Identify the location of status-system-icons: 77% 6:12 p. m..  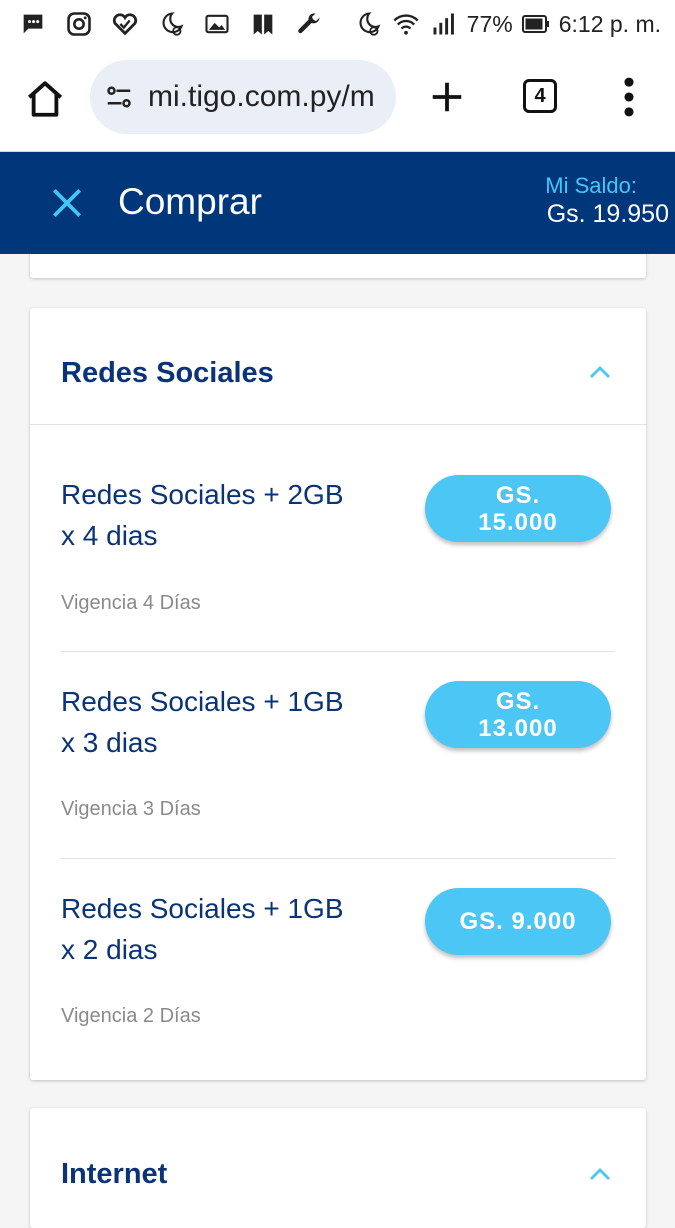
(507, 24).